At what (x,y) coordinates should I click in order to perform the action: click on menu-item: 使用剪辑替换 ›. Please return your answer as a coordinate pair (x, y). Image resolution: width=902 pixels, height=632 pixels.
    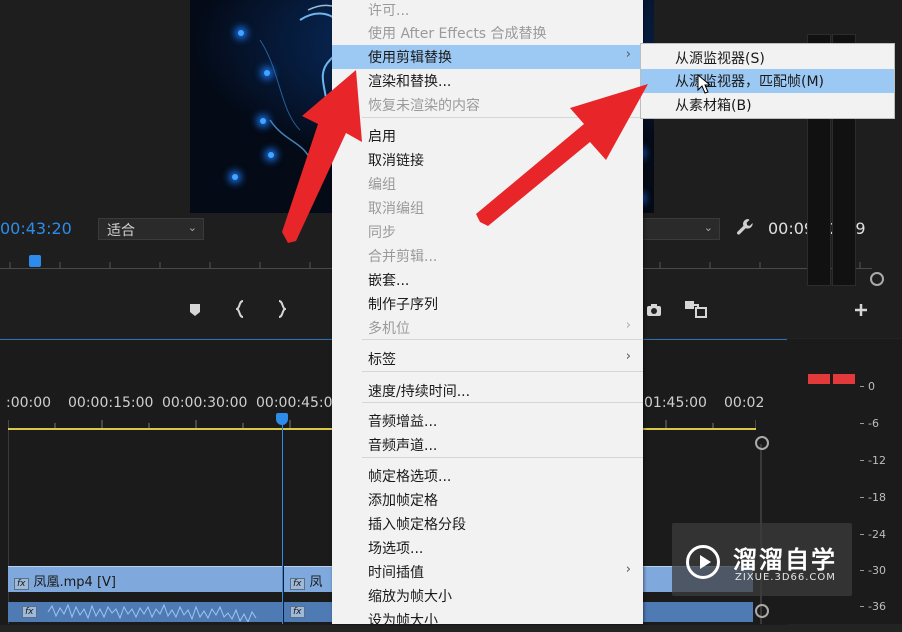
    Looking at the image, I should click on (487, 57).